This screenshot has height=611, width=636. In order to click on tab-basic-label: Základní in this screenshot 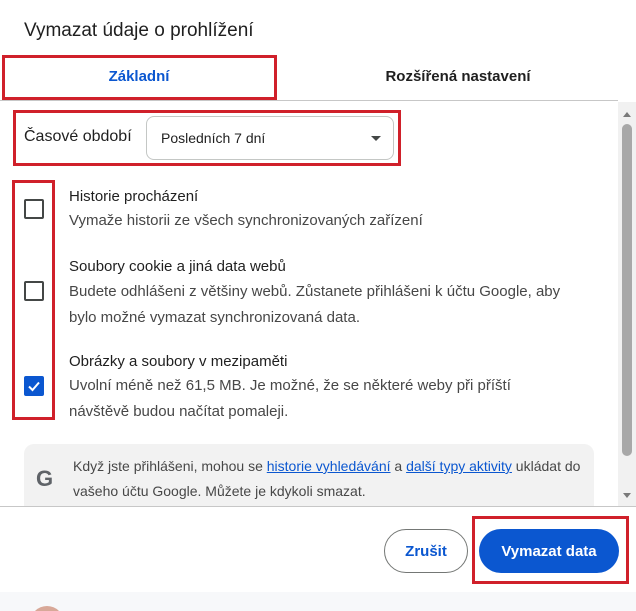, I will do `click(139, 76)`.